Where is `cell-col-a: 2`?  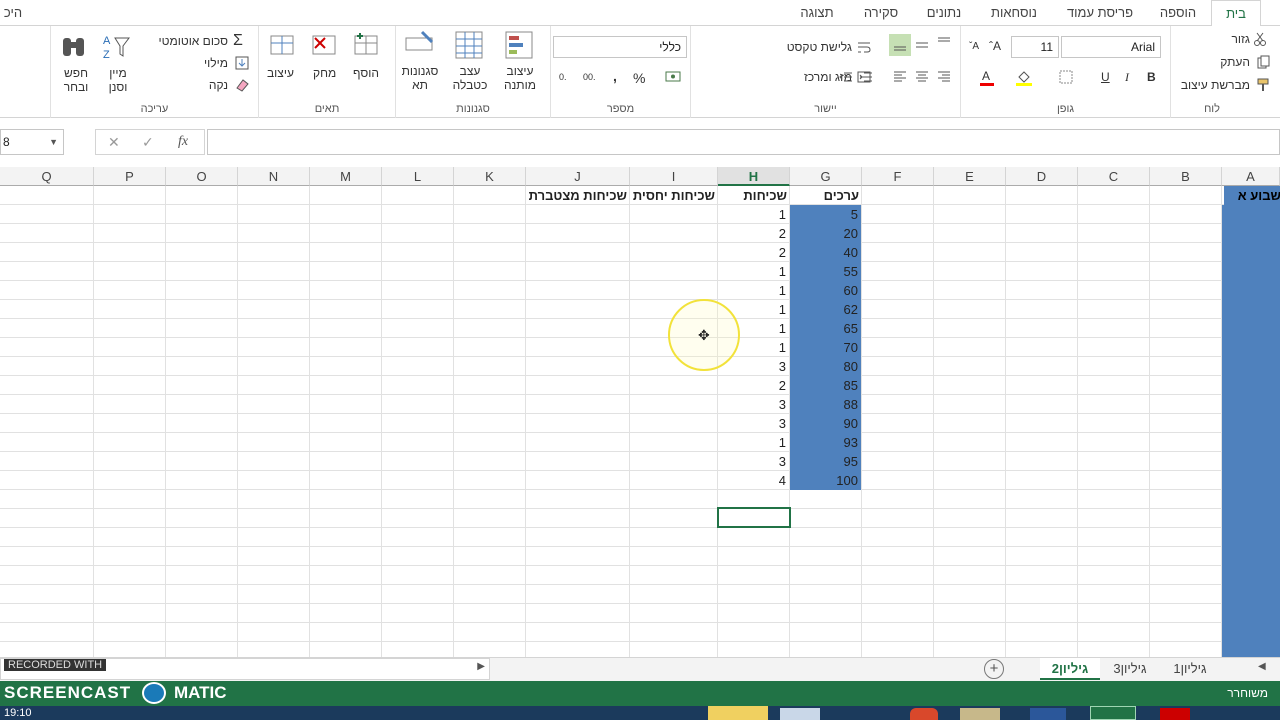 cell-col-a: 2 is located at coordinates (1251, 233).